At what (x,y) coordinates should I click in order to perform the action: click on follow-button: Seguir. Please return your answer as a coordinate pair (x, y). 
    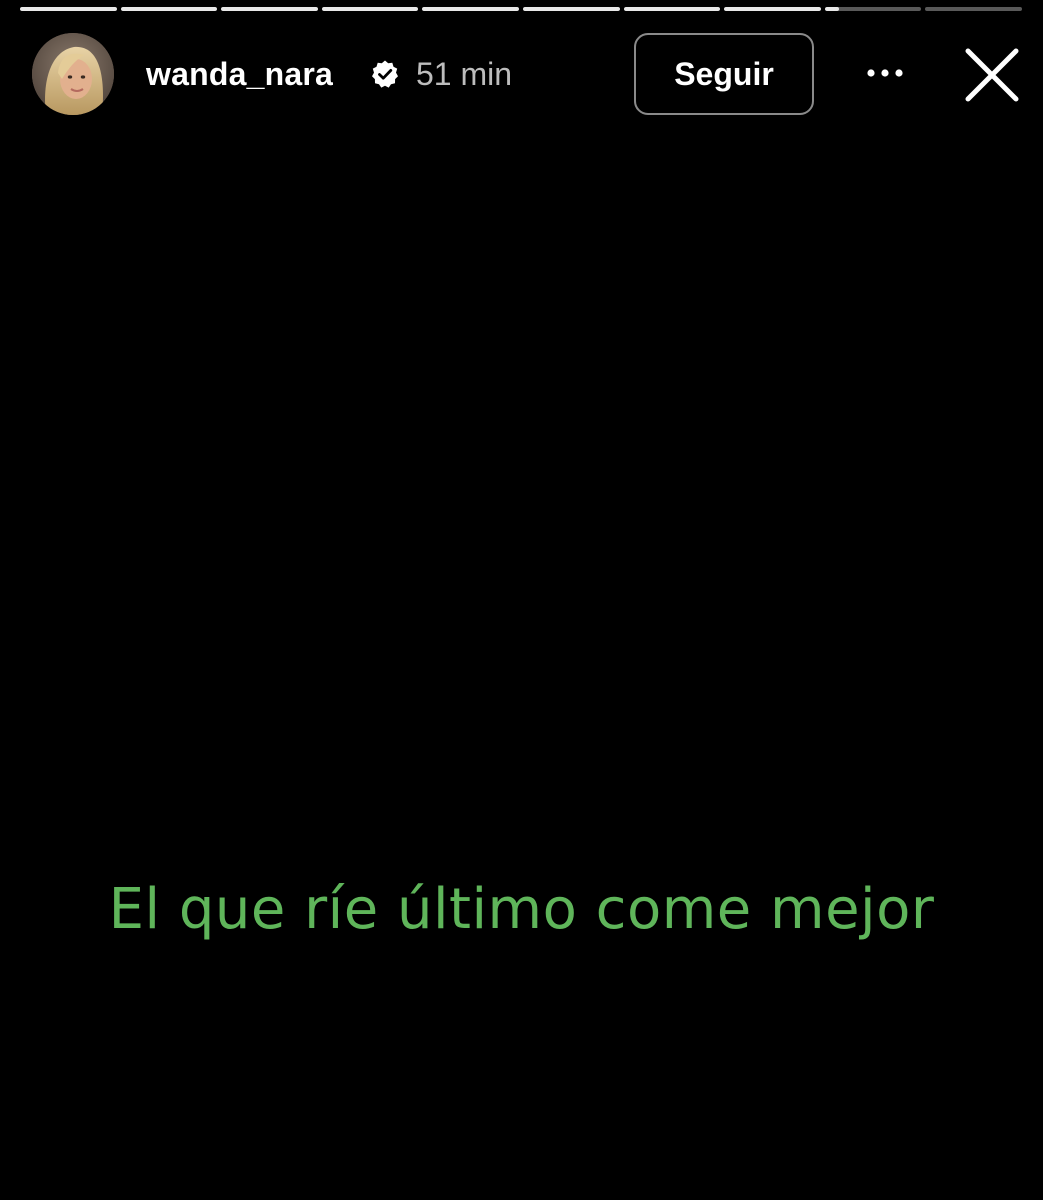
    Looking at the image, I should click on (724, 74).